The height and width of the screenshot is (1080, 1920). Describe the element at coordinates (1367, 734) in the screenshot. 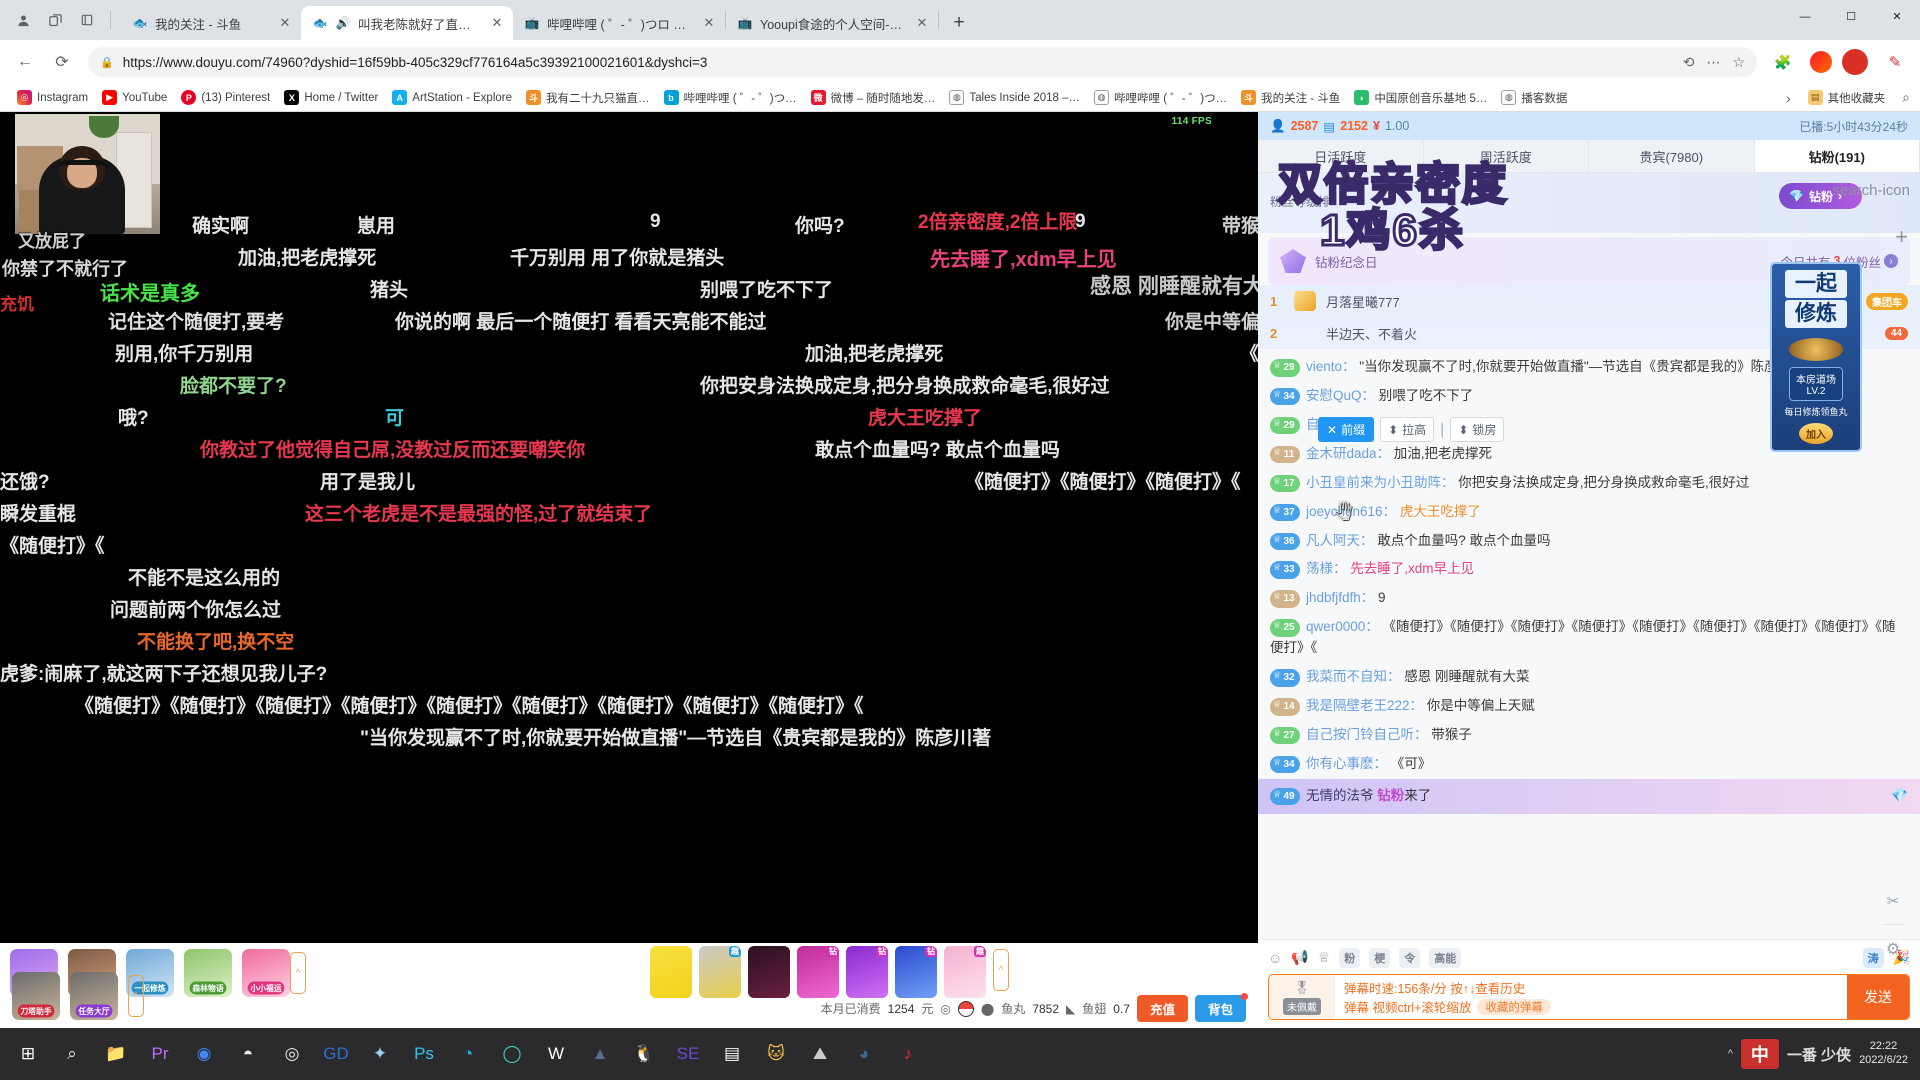

I see `chat-username: 自己按门铃自己听：` at that location.